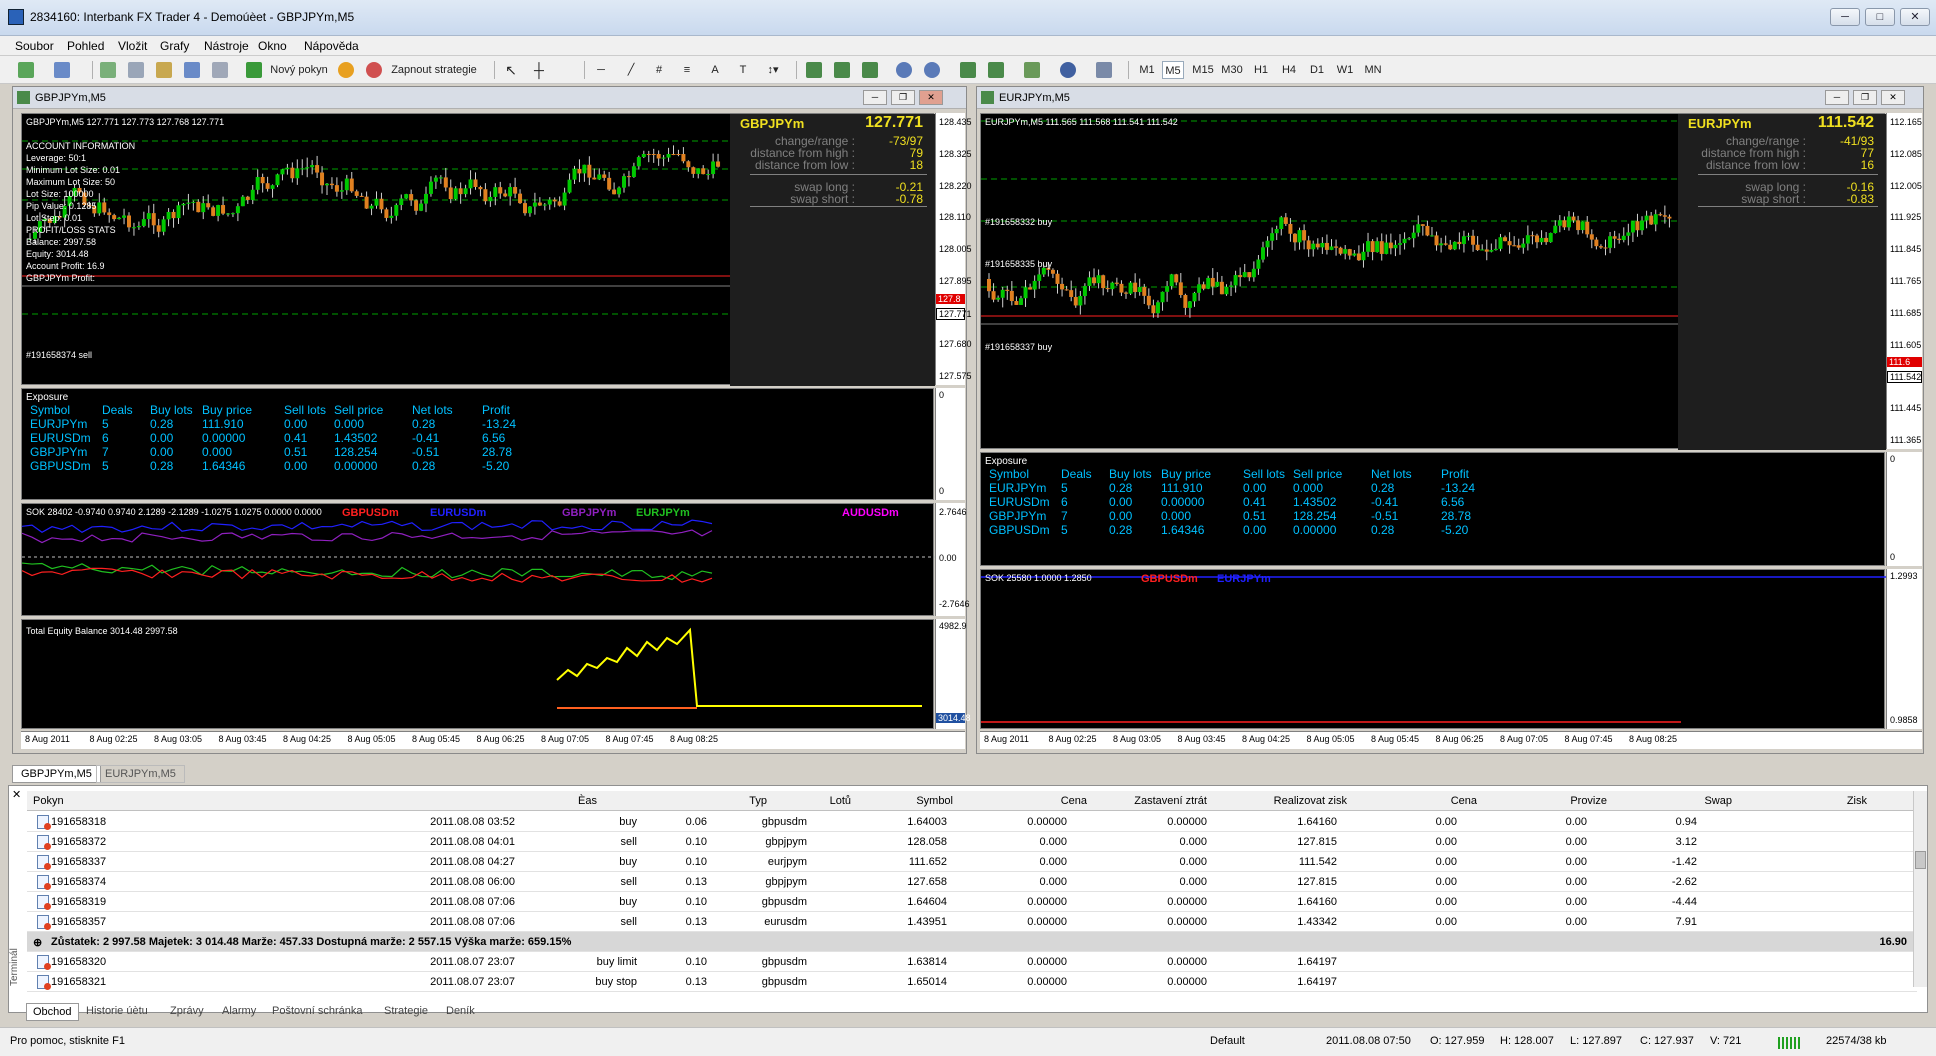 The height and width of the screenshot is (1056, 1936). Describe the element at coordinates (48, 801) in the screenshot. I see `column-header: Pokyn` at that location.